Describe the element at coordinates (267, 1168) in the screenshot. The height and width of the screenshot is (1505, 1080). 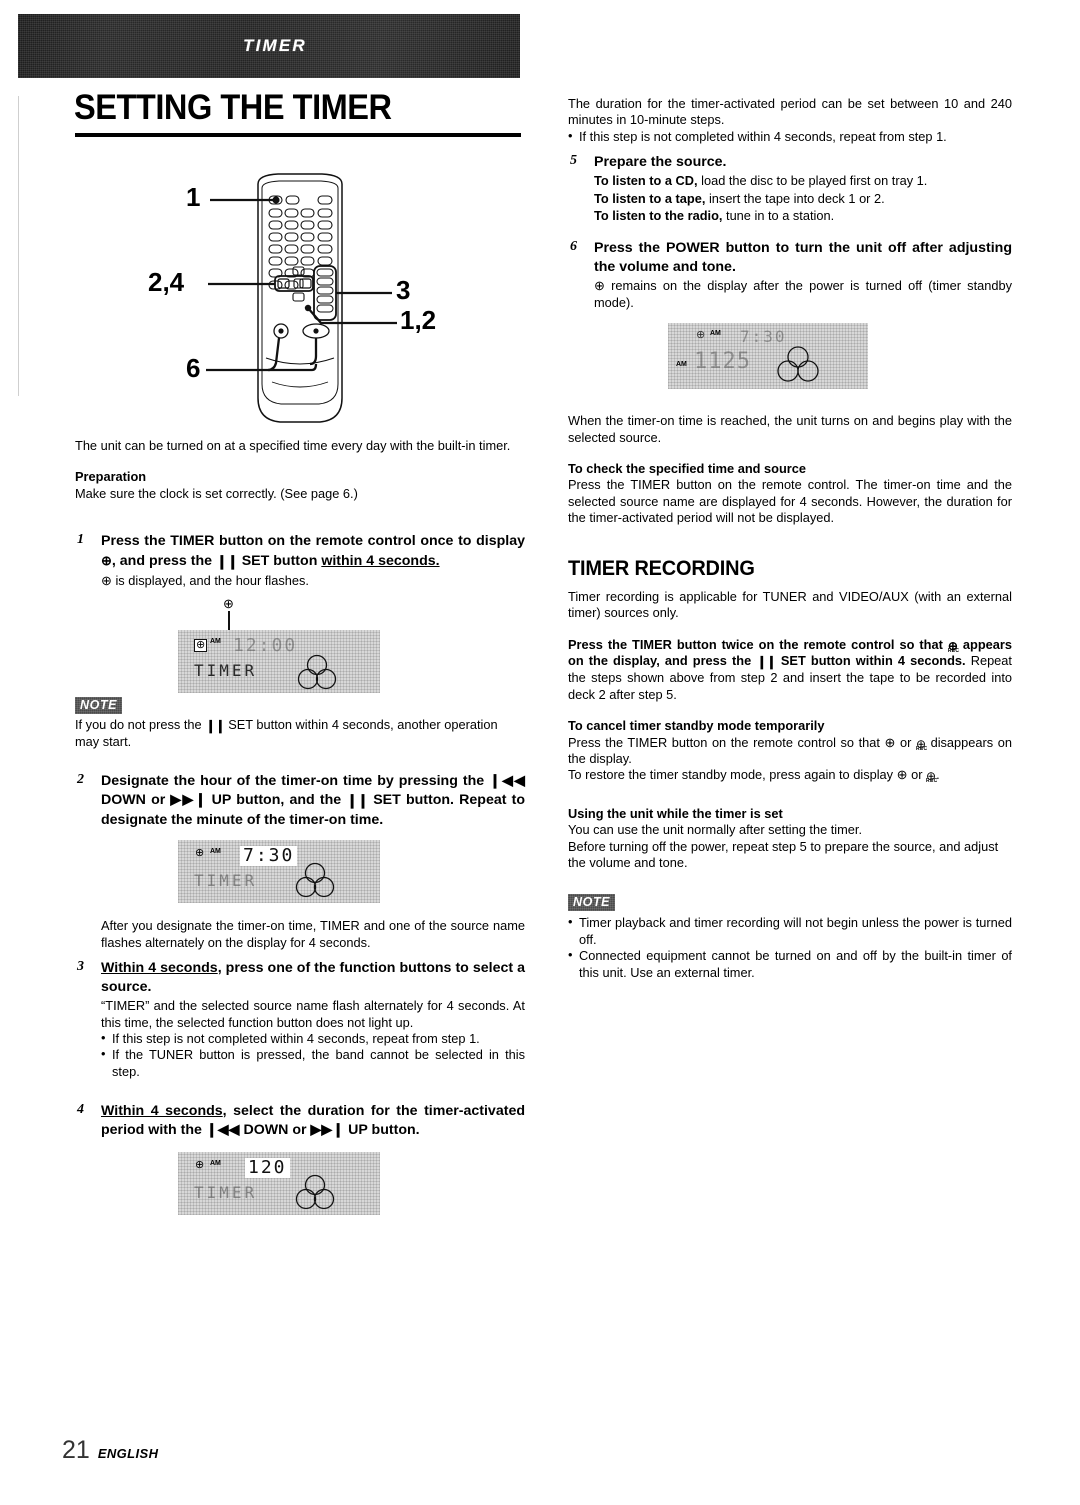
I see `lcd-duration-digits: 120` at that location.